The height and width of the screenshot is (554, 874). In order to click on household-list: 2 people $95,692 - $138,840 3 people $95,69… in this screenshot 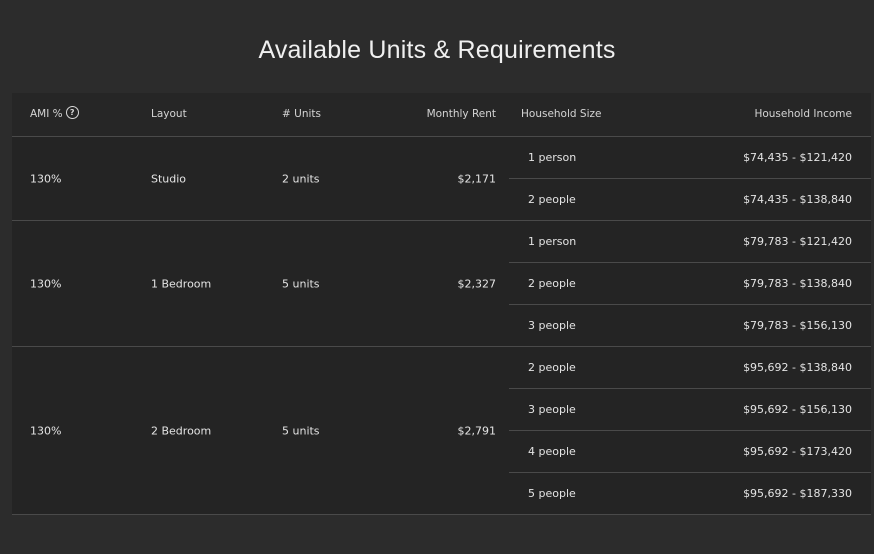, I will do `click(690, 430)`.